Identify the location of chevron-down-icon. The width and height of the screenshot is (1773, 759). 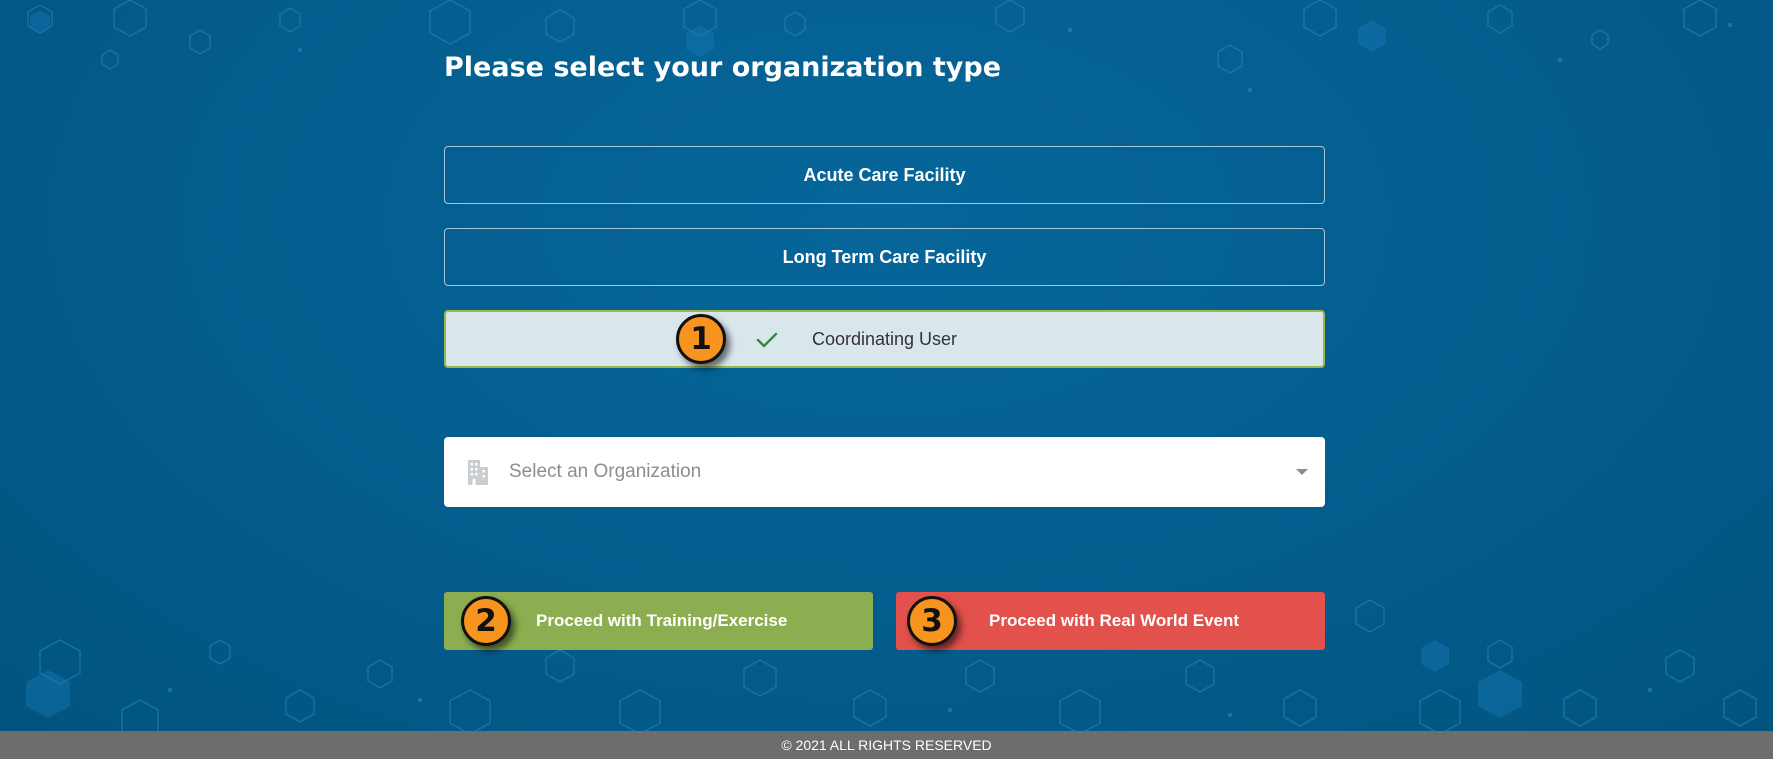
(1302, 472).